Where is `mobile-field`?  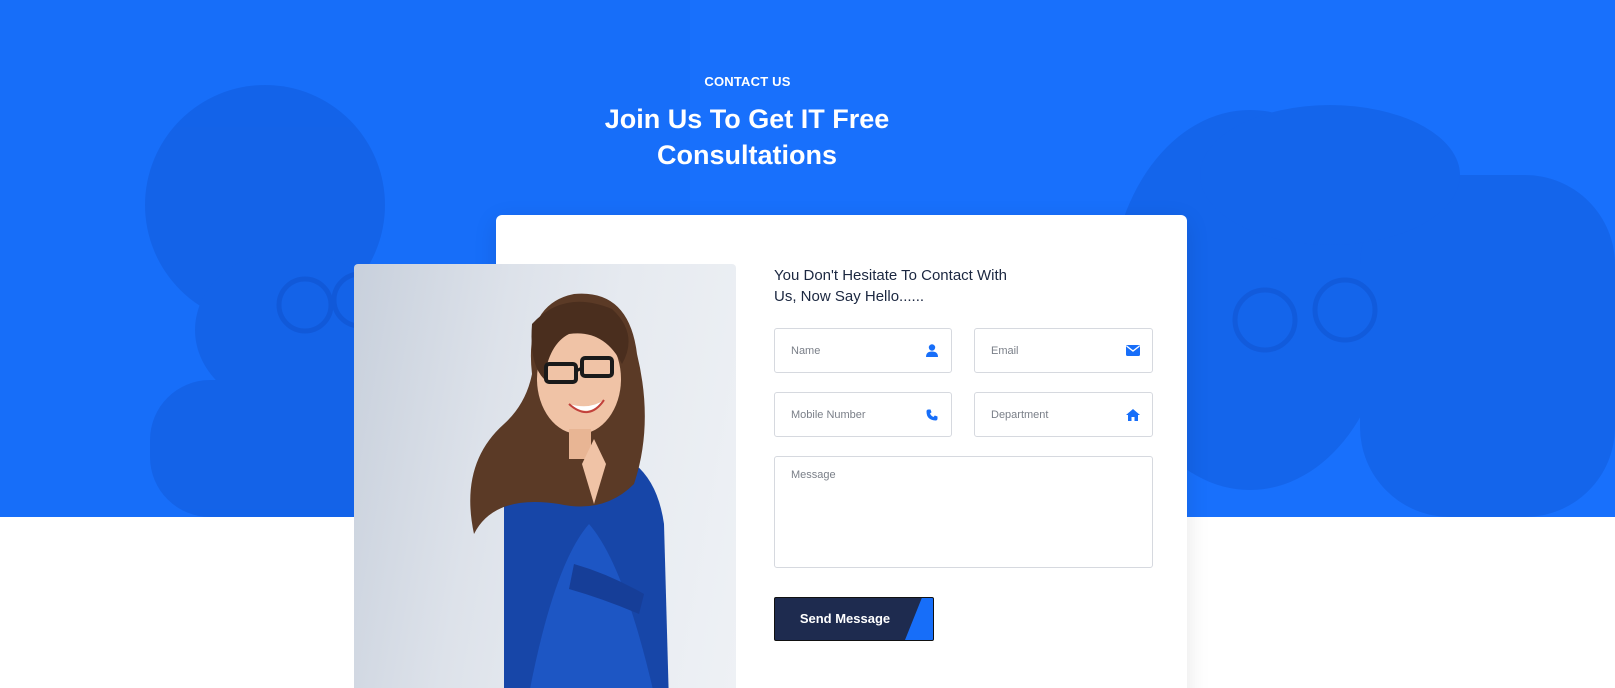 mobile-field is located at coordinates (863, 414).